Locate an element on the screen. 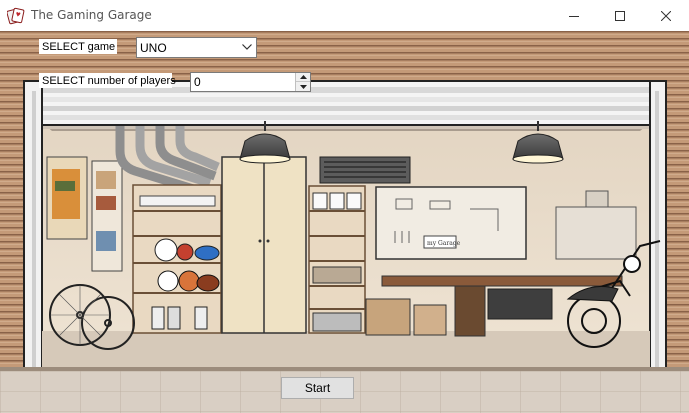 This screenshot has height=413, width=689. arrow-up-icon is located at coordinates (303, 77).